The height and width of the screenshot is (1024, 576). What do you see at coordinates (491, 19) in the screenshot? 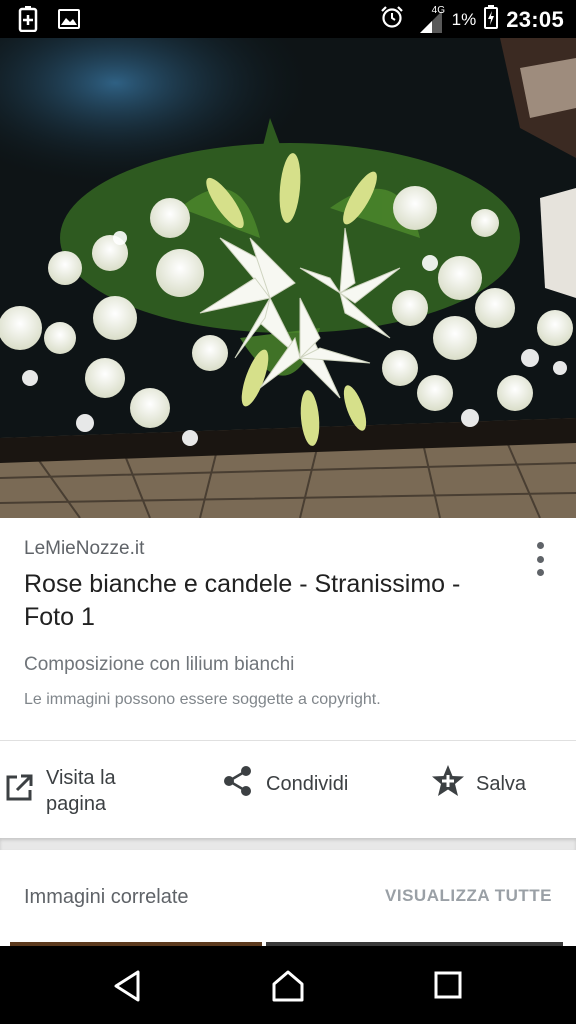
I see `battery-icon` at bounding box center [491, 19].